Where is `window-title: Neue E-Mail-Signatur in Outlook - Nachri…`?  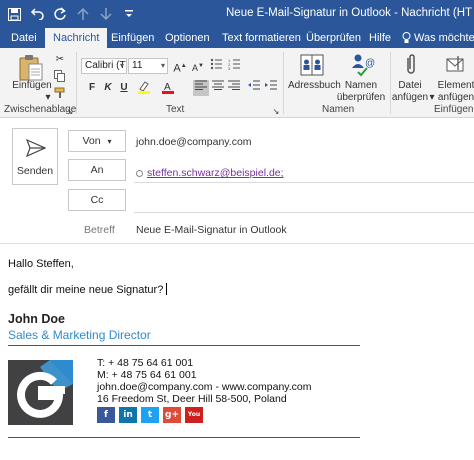 window-title: Neue E-Mail-Signatur in Outlook - Nachri… is located at coordinates (349, 13).